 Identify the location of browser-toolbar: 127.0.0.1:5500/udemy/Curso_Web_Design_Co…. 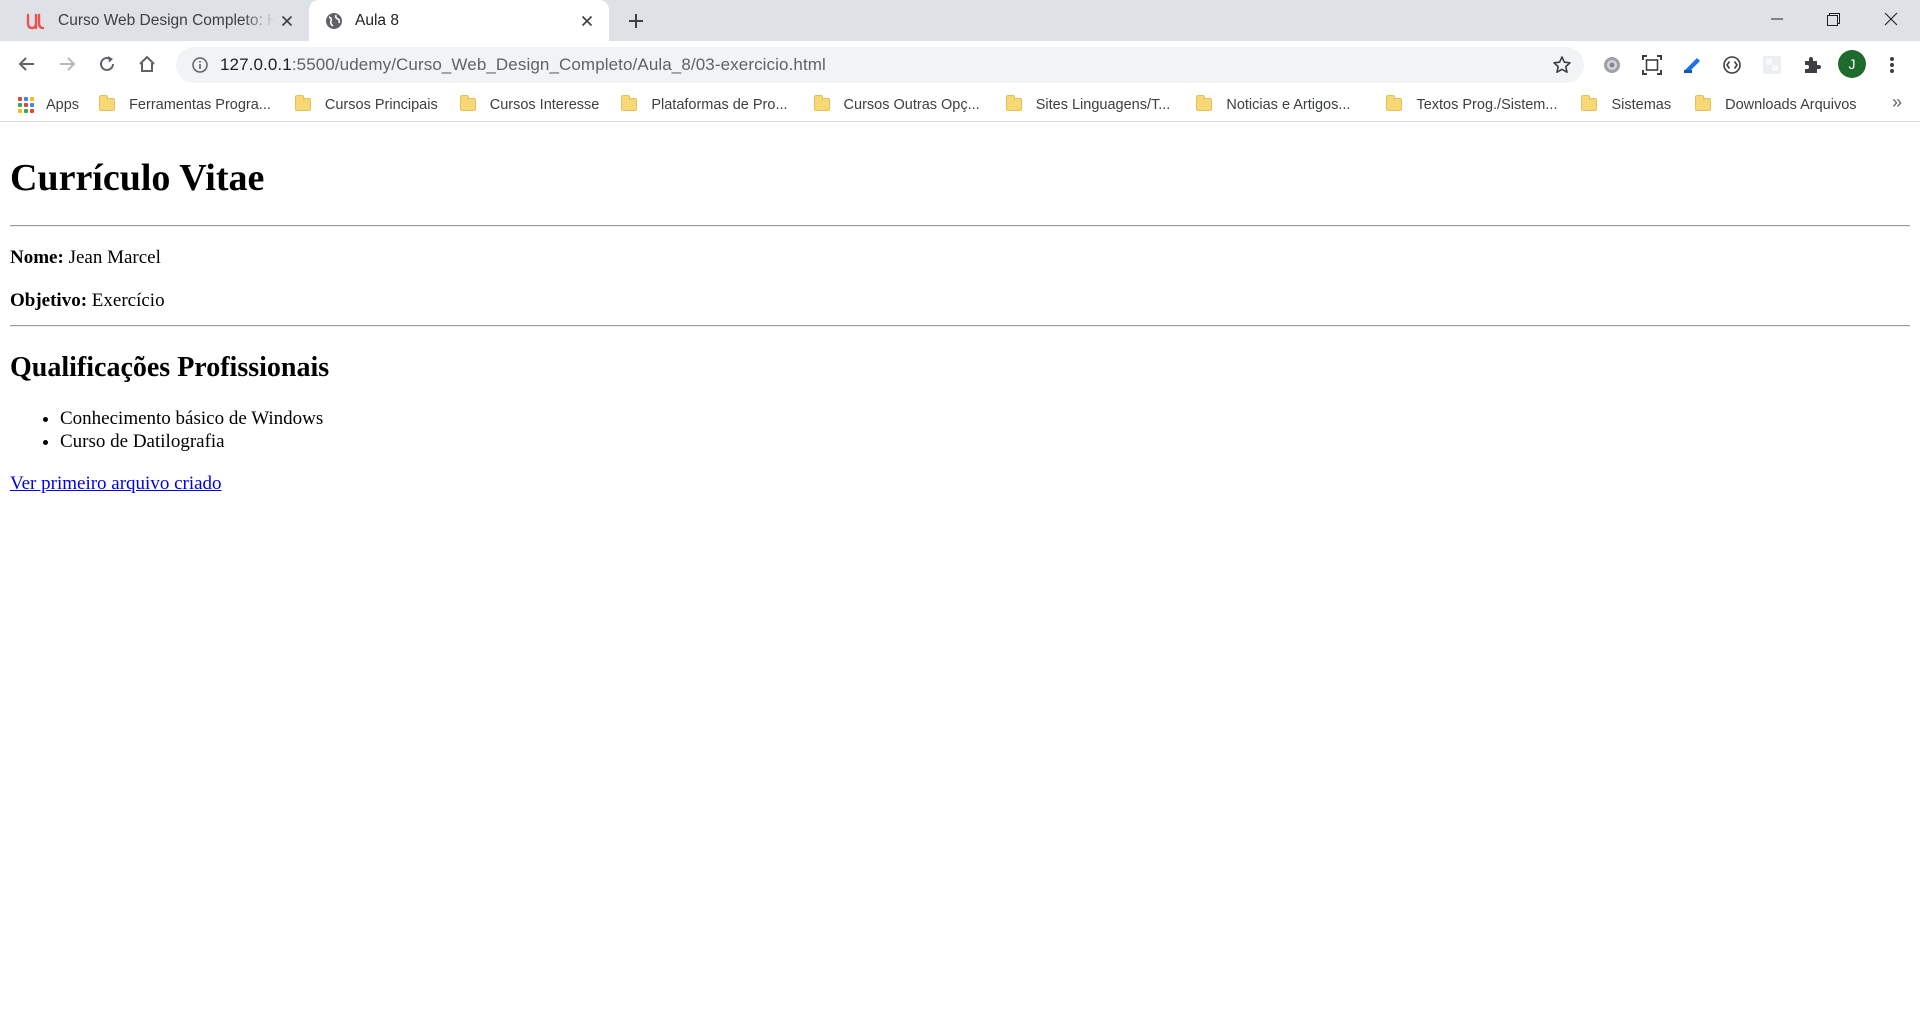
(960, 64).